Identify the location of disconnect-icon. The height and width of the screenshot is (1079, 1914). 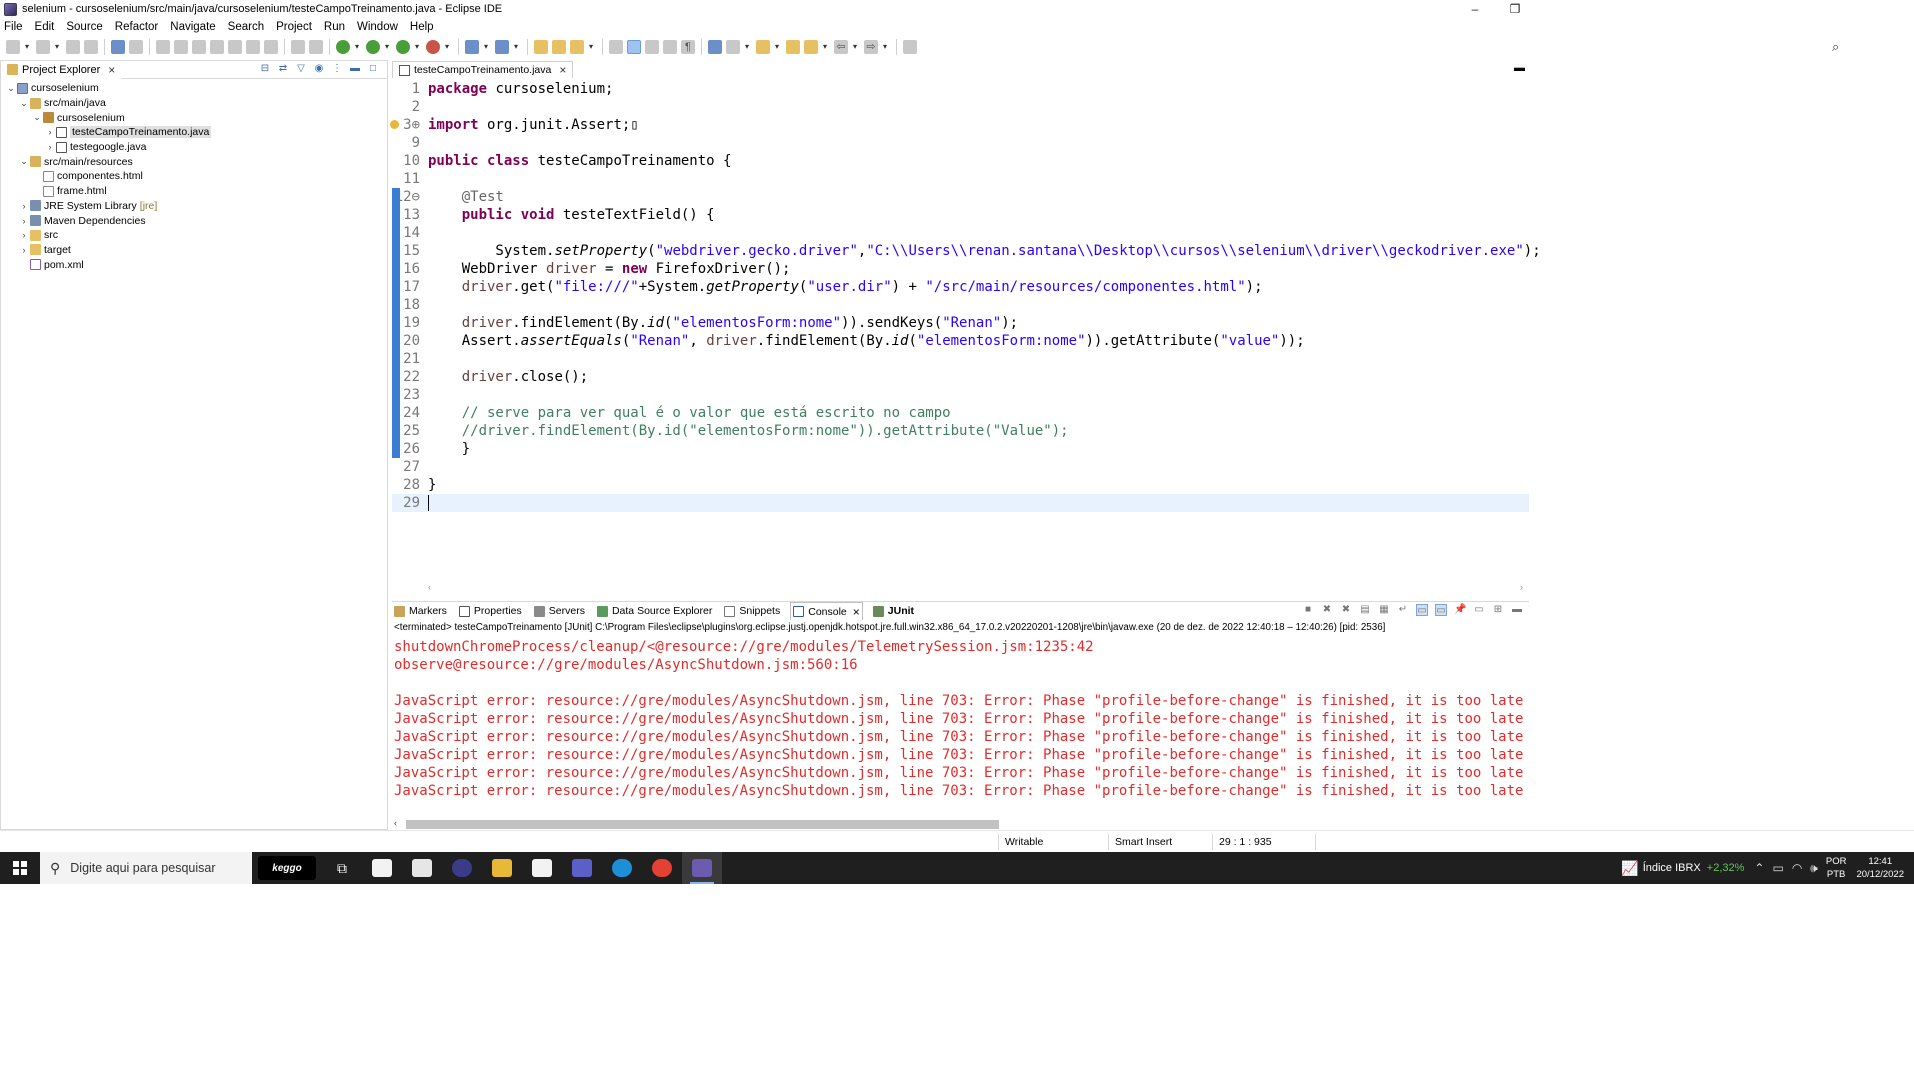
(217, 47).